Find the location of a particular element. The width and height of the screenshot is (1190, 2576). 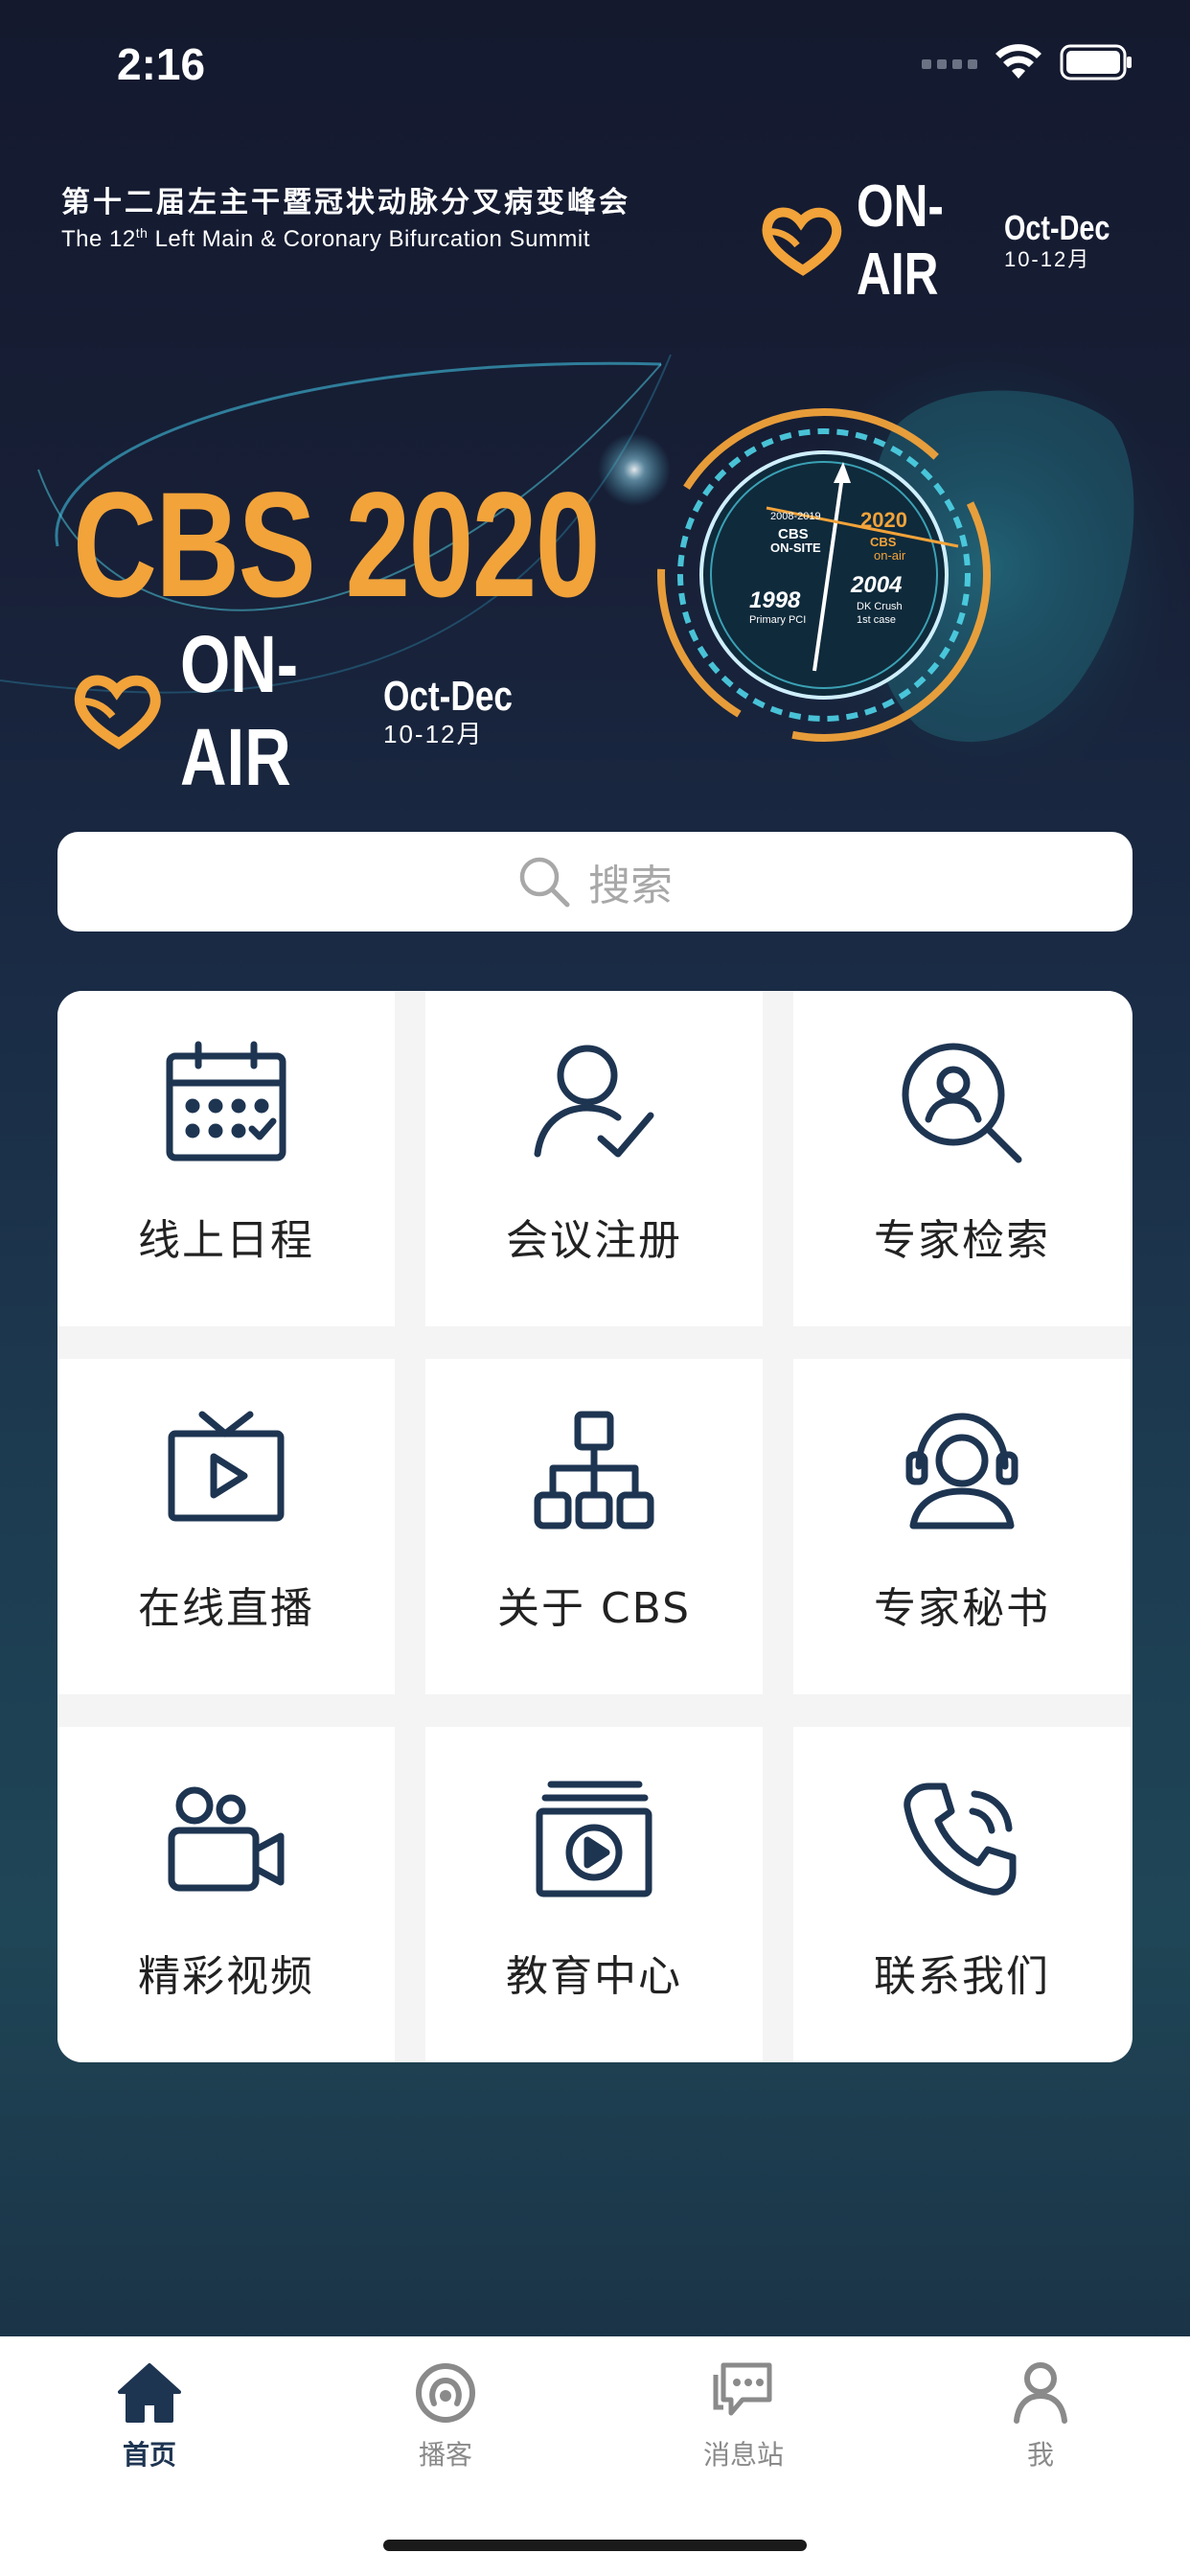

summit-en-prefix: The 12 is located at coordinates (99, 239).